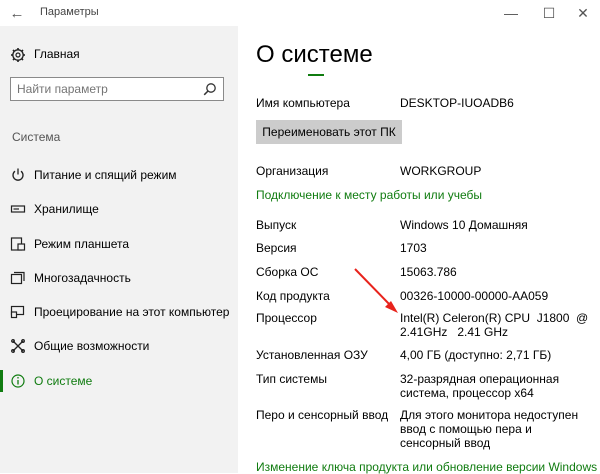  Describe the element at coordinates (300, 13) in the screenshot. I see `title-bar: ← Параметры — ☐ ✕` at that location.